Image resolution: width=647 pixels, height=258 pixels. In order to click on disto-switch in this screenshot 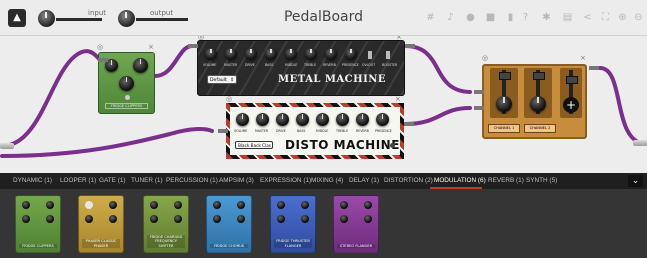, I will do `click(392, 145)`.